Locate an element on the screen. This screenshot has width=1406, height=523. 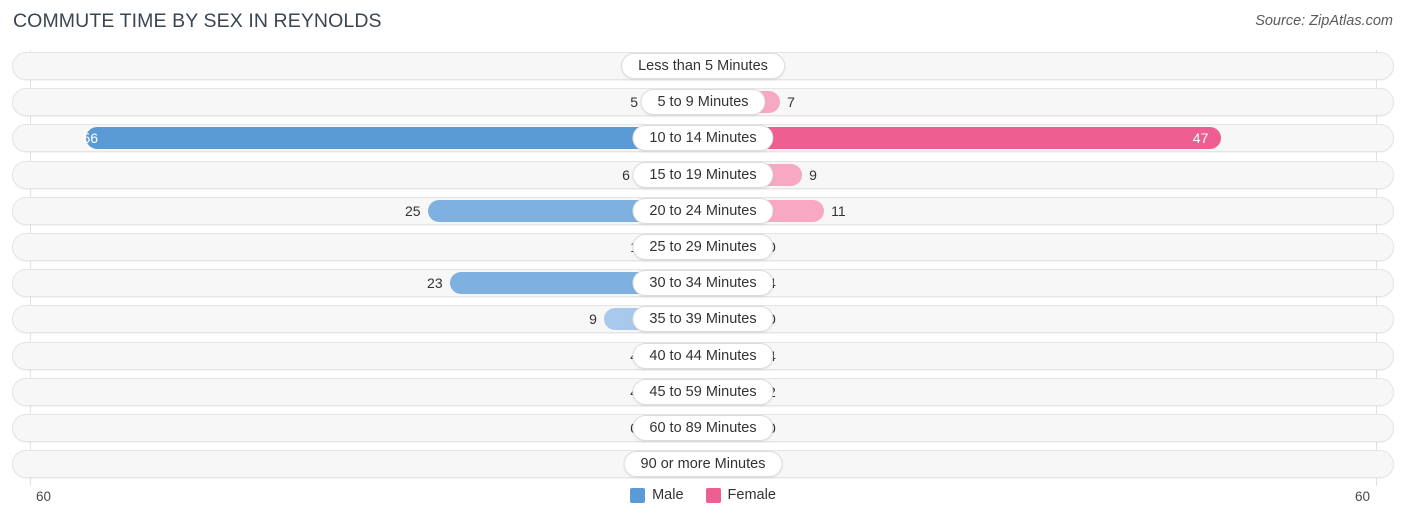
category-label: 5 to 9 Minutes is located at coordinates (703, 102).